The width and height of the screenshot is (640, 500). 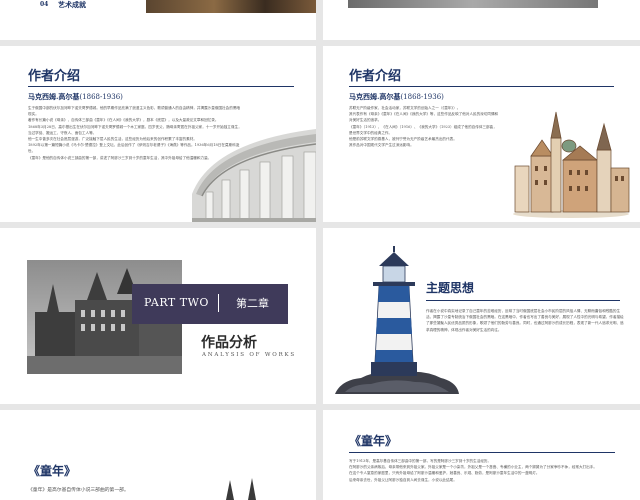 What do you see at coordinates (254, 175) in the screenshot?
I see `colonnade-dome-image` at bounding box center [254, 175].